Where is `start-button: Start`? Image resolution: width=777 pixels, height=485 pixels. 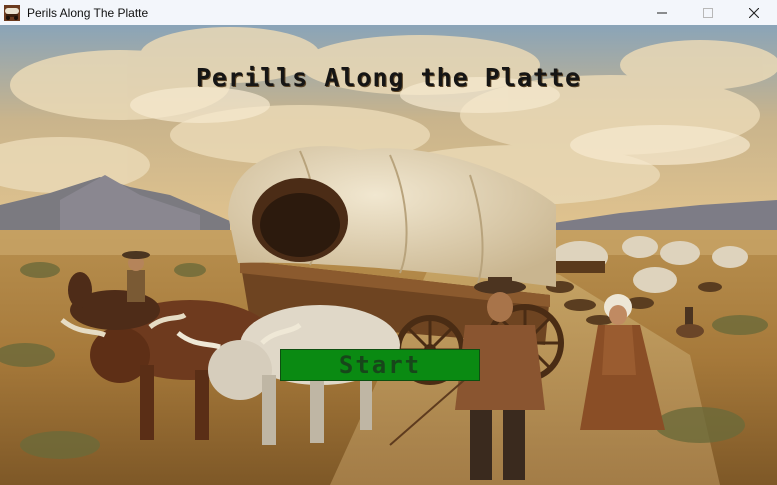 start-button: Start is located at coordinates (380, 365).